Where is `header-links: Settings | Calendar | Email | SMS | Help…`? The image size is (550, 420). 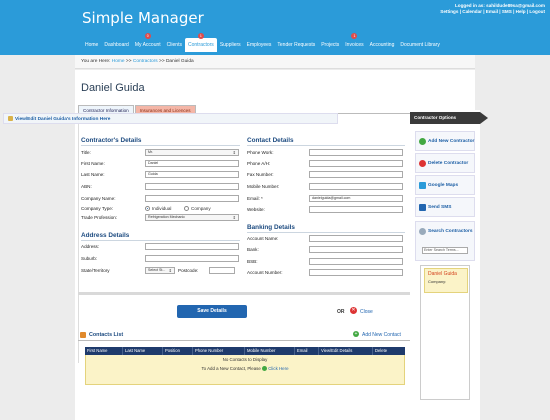 header-links: Settings | Calendar | Email | SMS | Help… is located at coordinates (492, 12).